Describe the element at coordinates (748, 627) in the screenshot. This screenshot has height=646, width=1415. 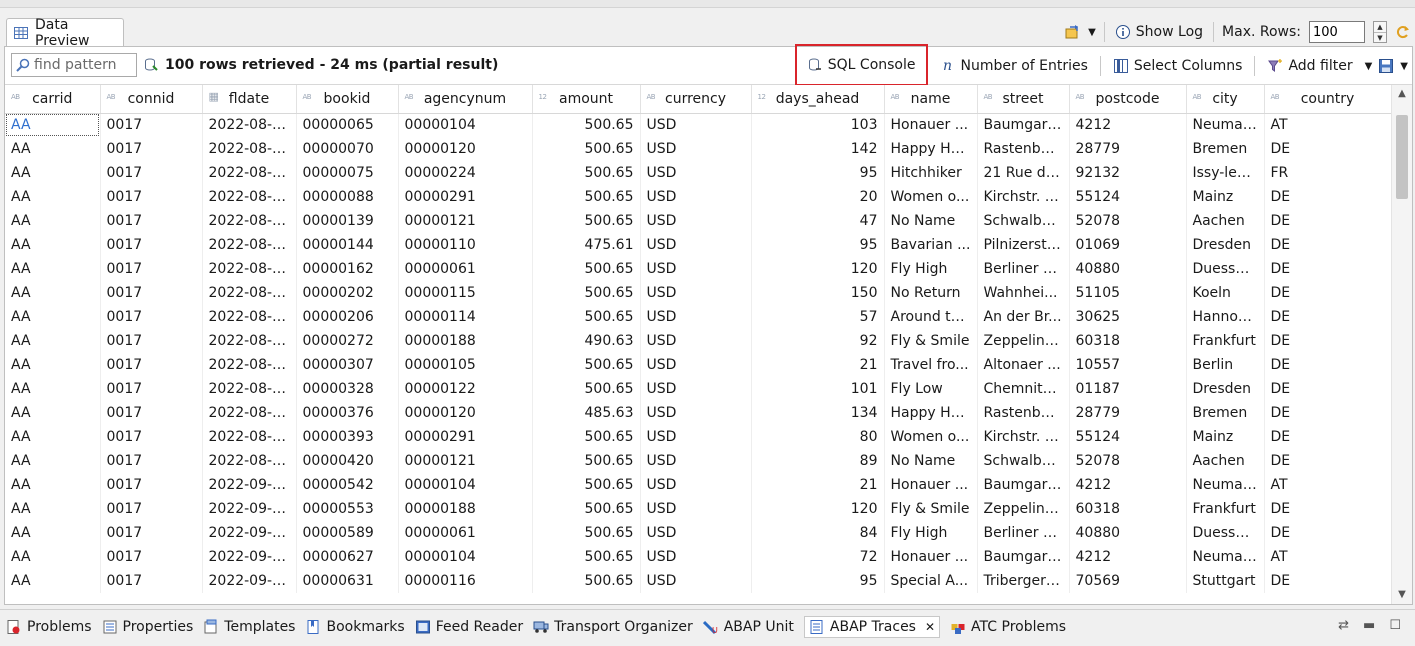
I see `tab-abap-unit: U ABAP Unit` at that location.